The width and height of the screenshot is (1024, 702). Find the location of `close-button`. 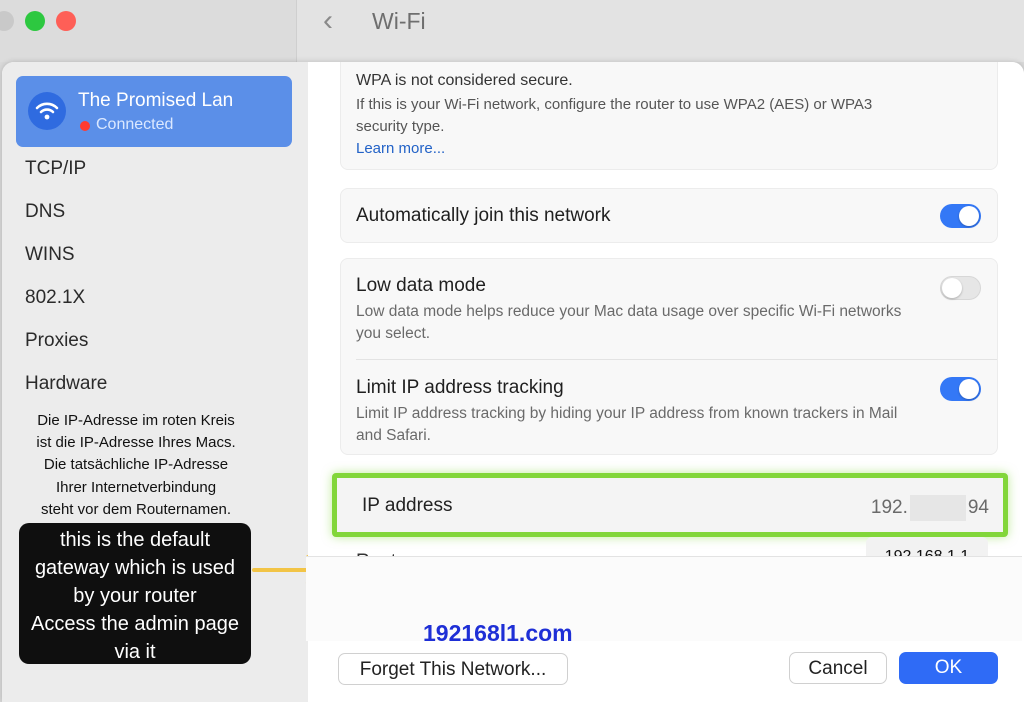

close-button is located at coordinates (66, 21).